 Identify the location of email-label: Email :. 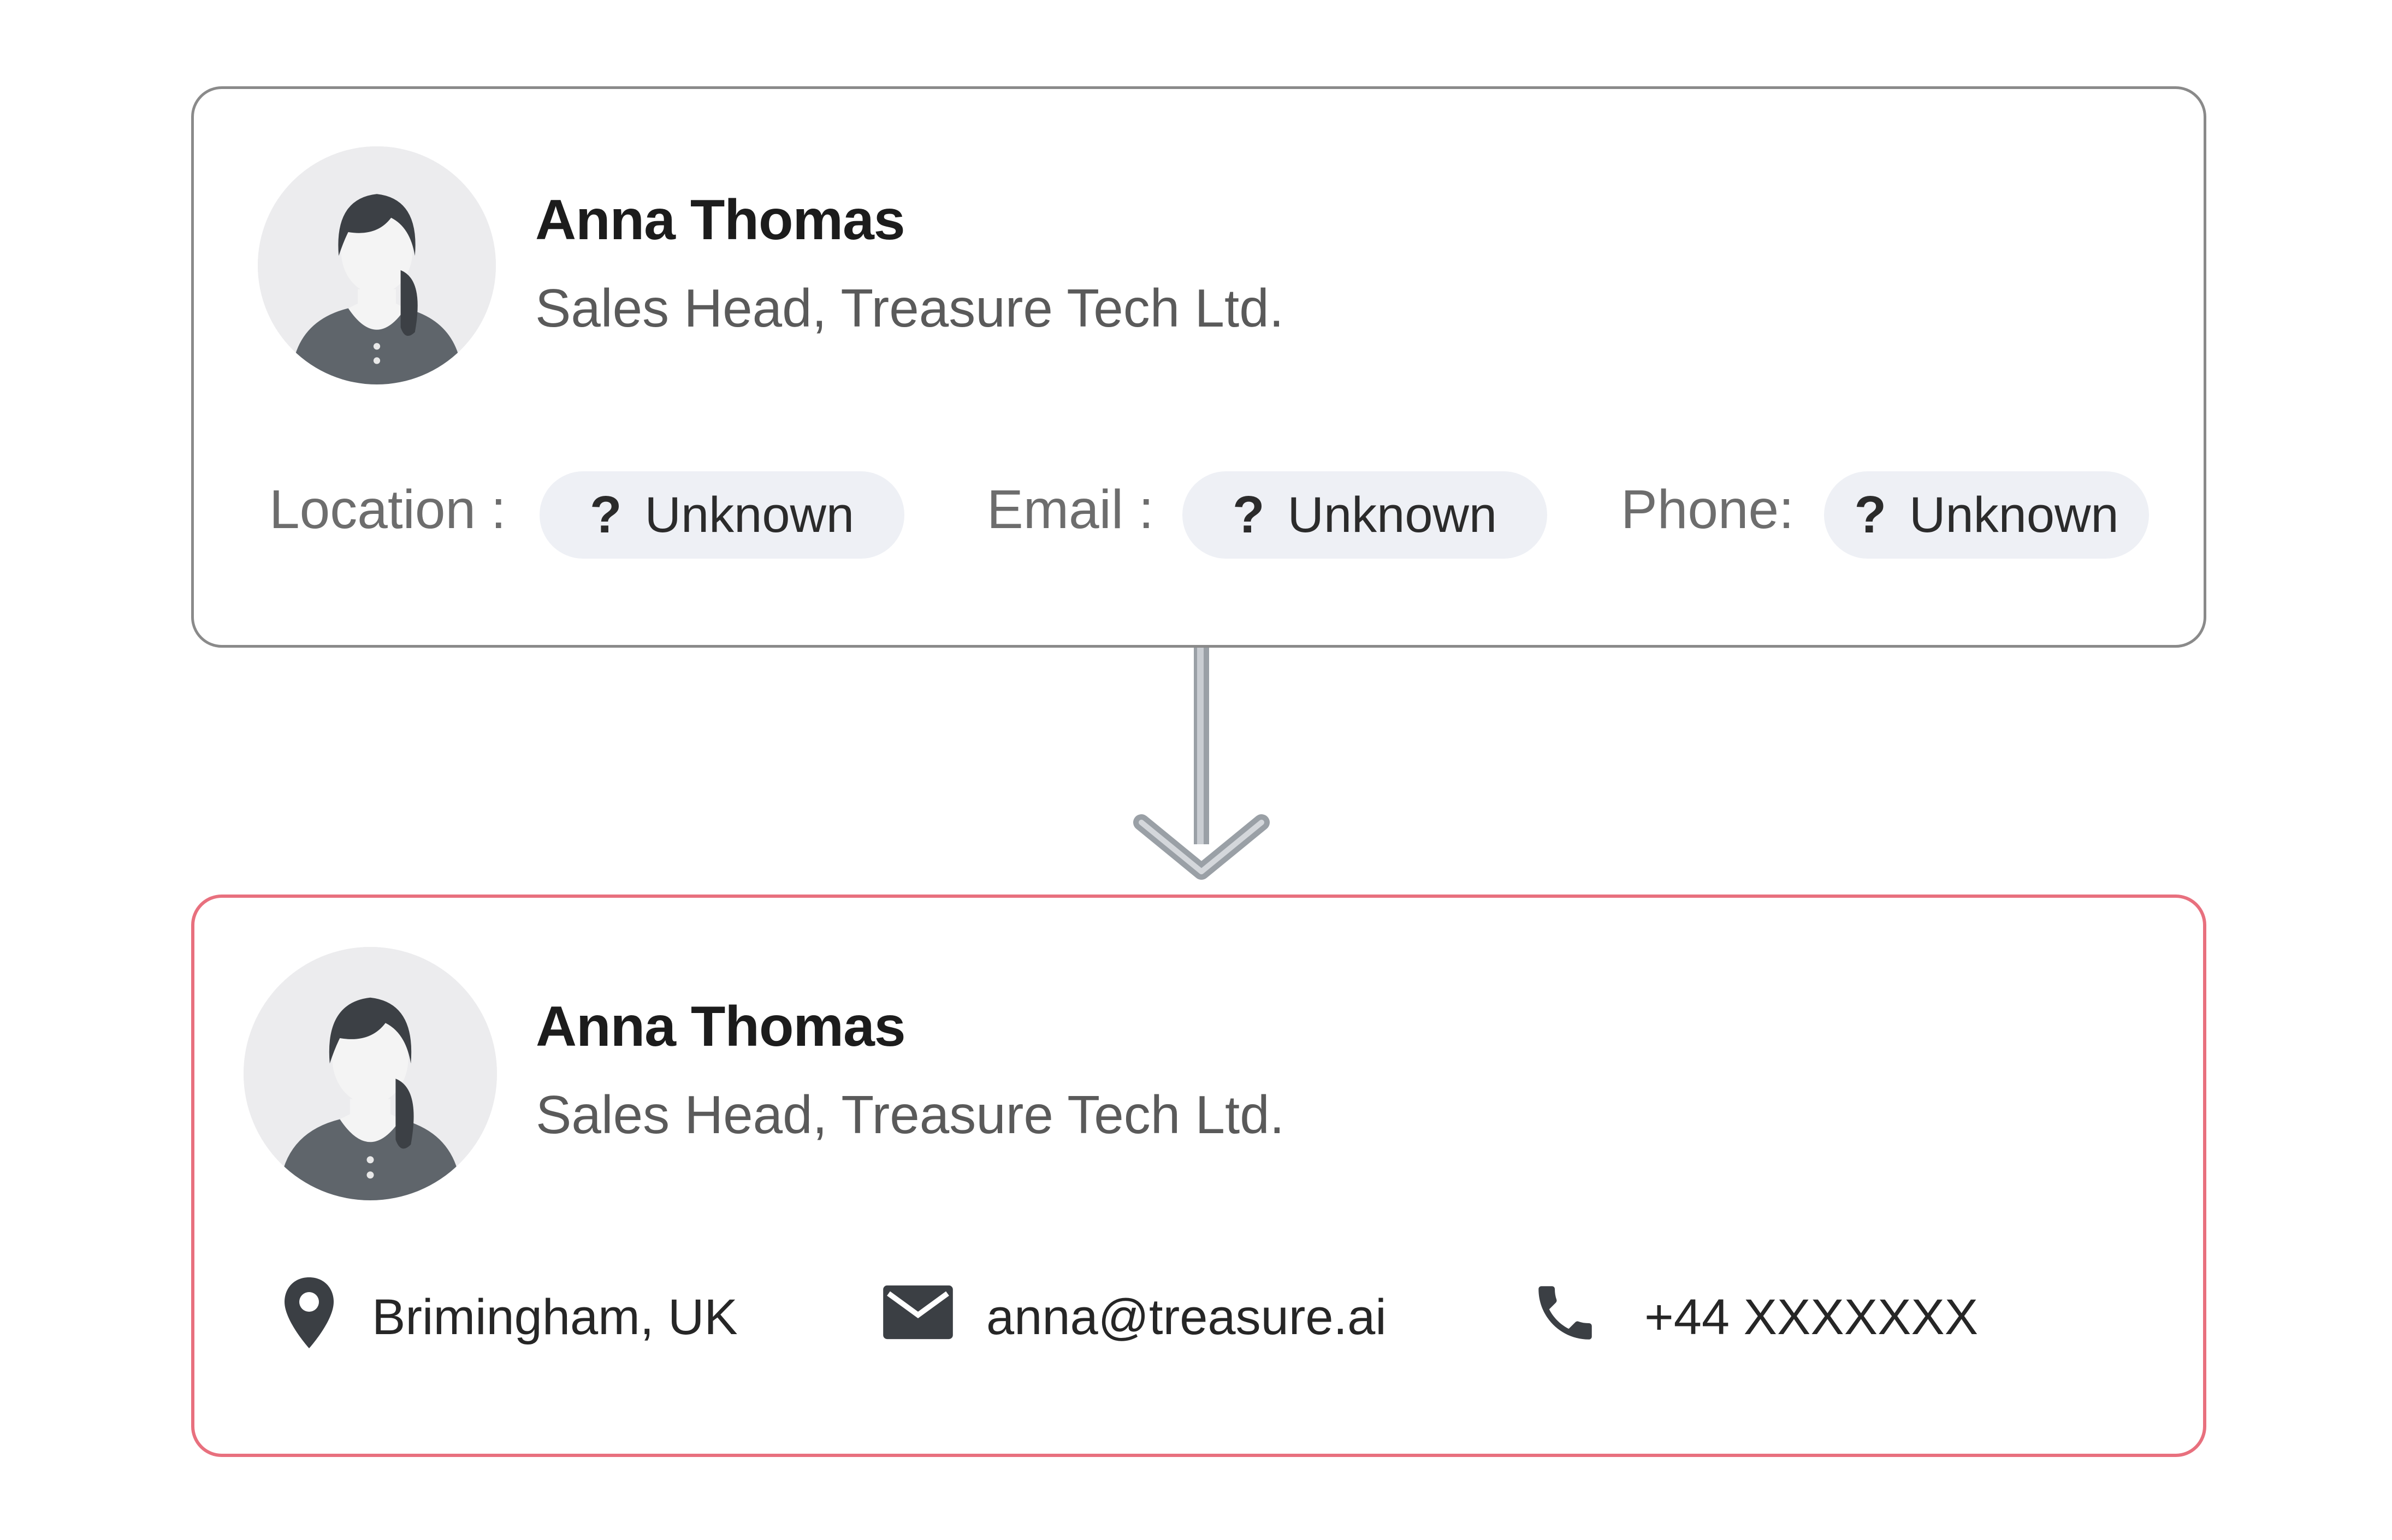
(1070, 510).